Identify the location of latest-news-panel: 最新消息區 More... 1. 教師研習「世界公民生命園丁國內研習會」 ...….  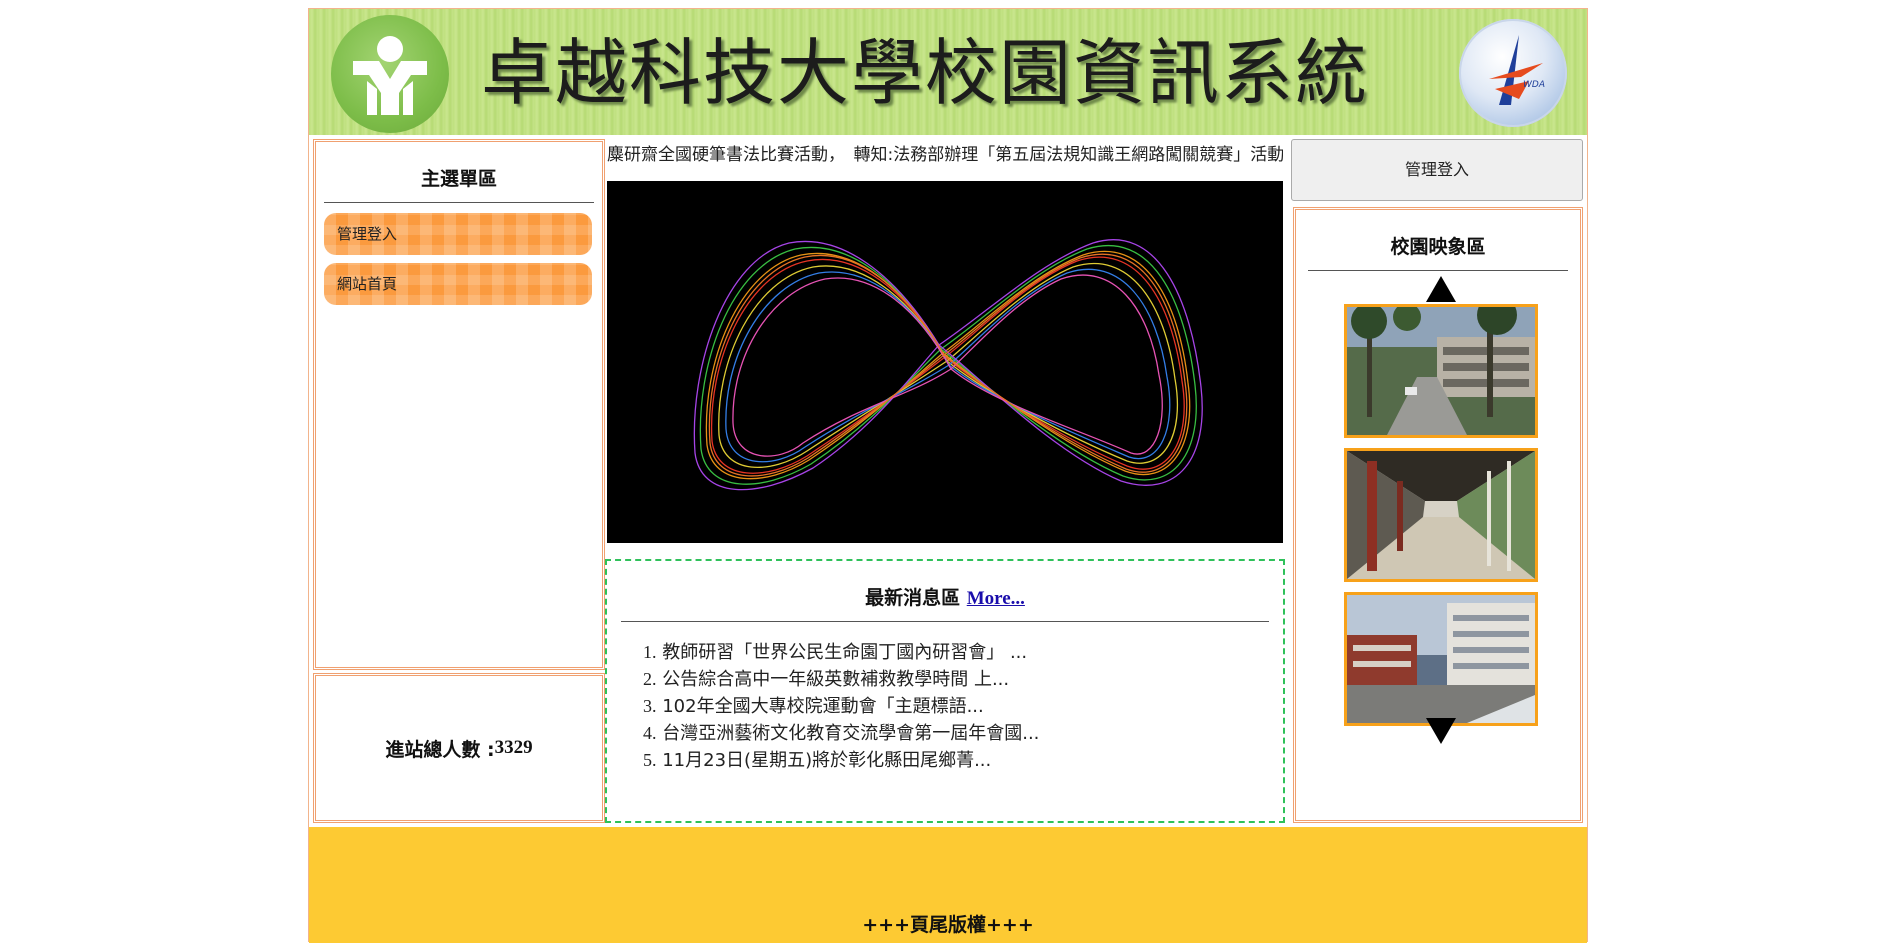
(945, 691).